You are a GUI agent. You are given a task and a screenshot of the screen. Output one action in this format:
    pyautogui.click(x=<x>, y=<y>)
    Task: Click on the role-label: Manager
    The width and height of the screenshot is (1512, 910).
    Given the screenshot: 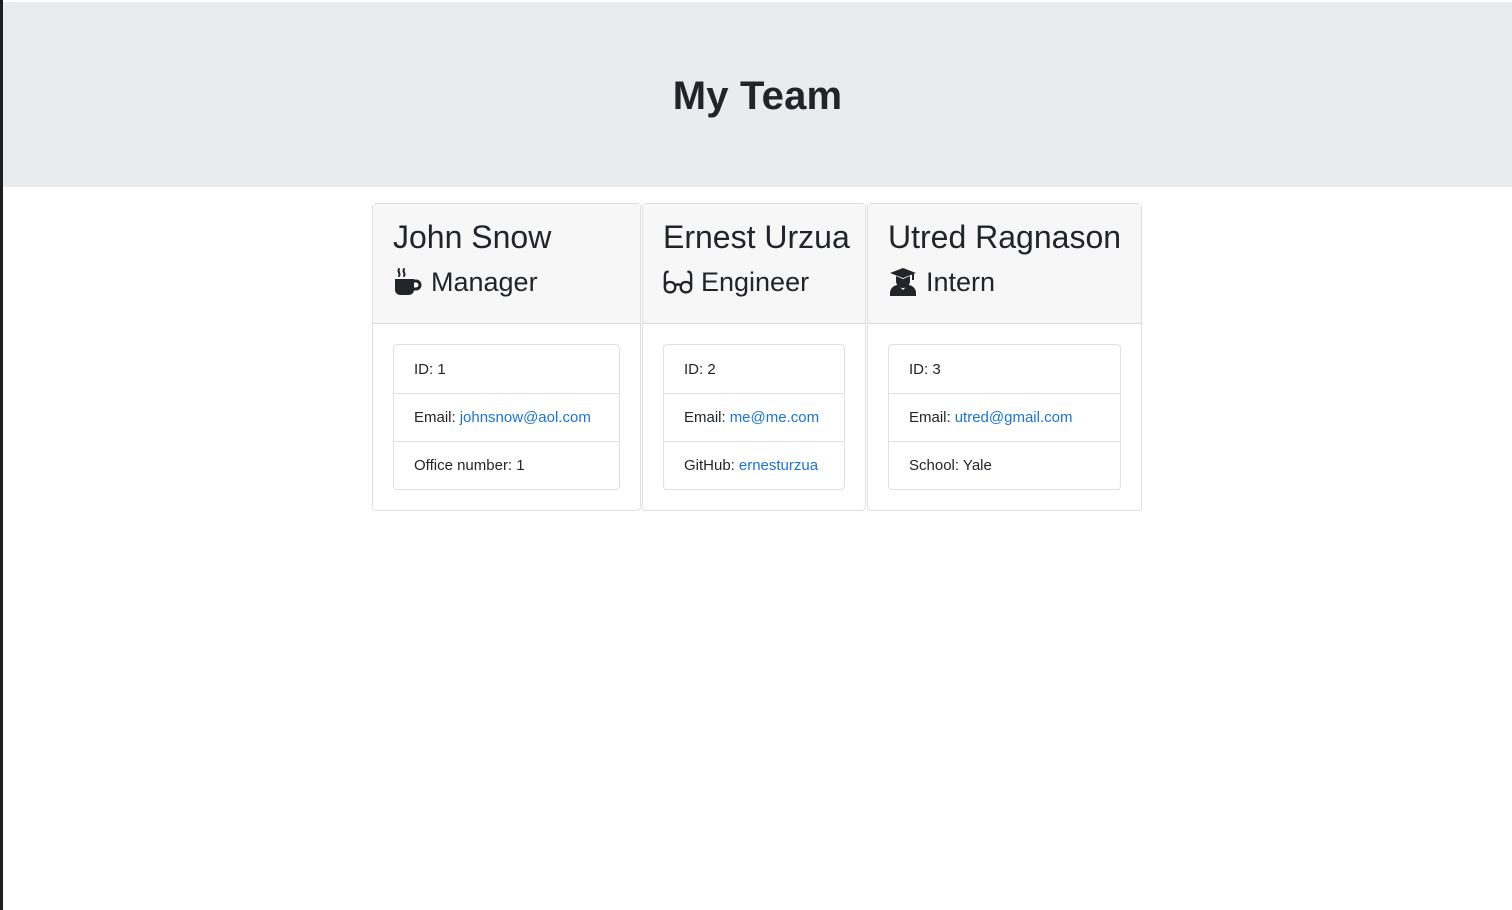 What is the action you would take?
    pyautogui.click(x=484, y=282)
    